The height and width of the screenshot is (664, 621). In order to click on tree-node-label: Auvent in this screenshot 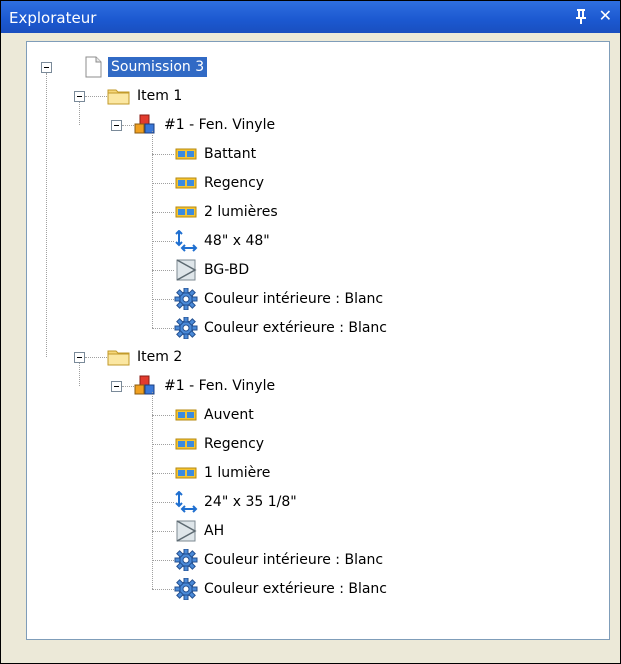, I will do `click(229, 415)`.